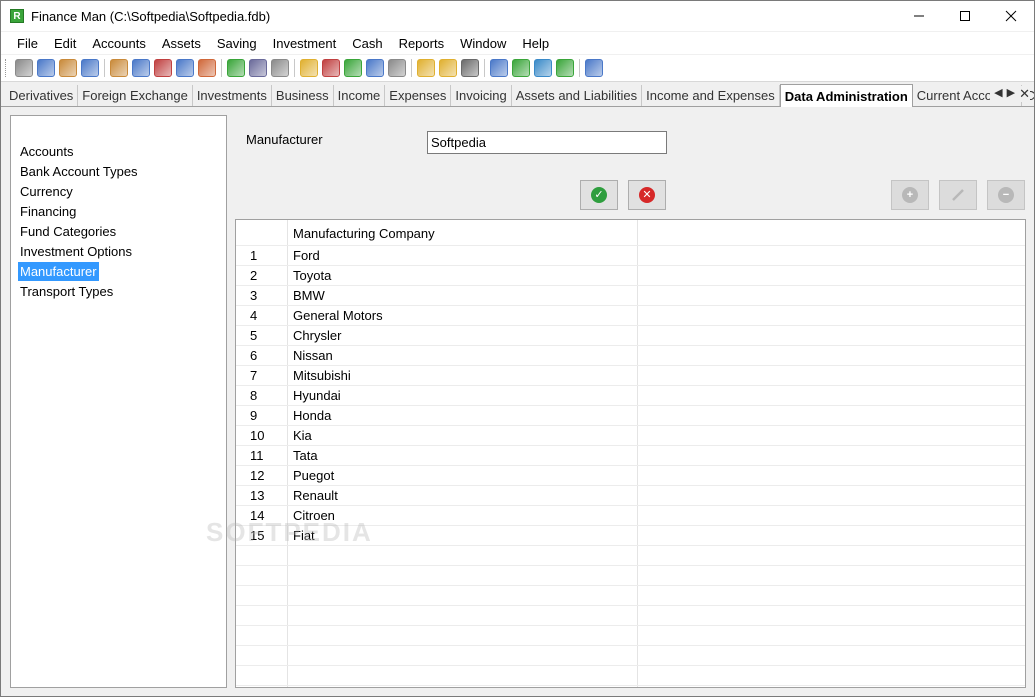 The width and height of the screenshot is (1035, 697). What do you see at coordinates (7, 68) in the screenshot?
I see `toolbar-grip` at bounding box center [7, 68].